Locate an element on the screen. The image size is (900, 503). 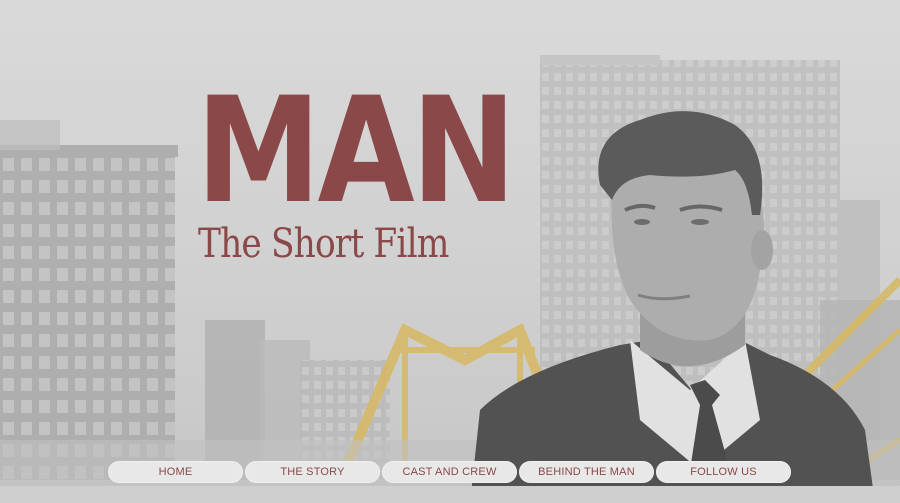
nav-the-story: THE STORY is located at coordinates (312, 472).